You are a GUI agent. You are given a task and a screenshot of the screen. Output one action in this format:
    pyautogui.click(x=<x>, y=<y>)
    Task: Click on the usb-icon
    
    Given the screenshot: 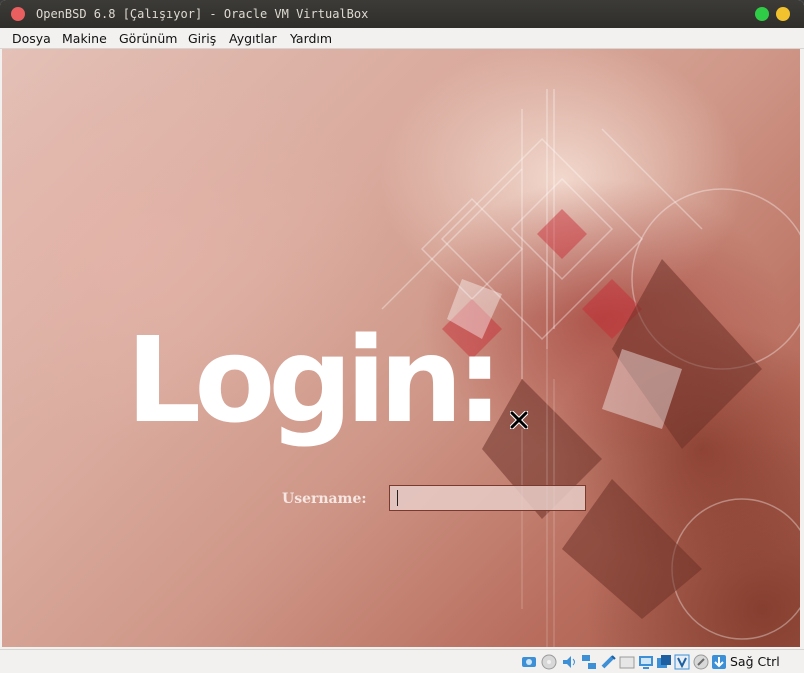 What is the action you would take?
    pyautogui.click(x=608, y=662)
    